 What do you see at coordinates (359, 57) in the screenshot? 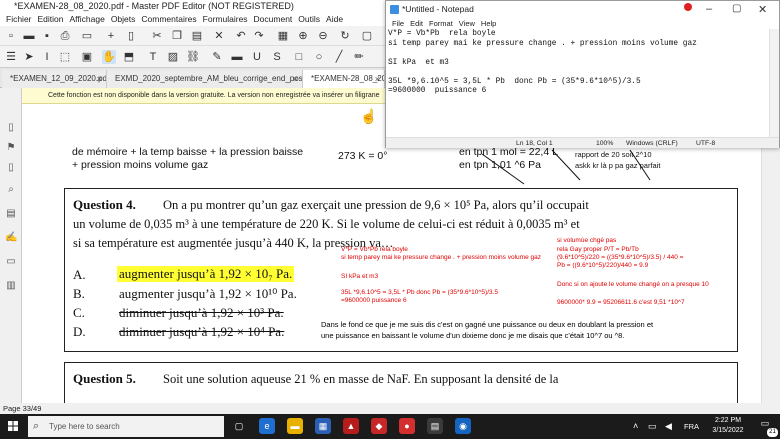
I see `pencil-icon: ✏` at bounding box center [359, 57].